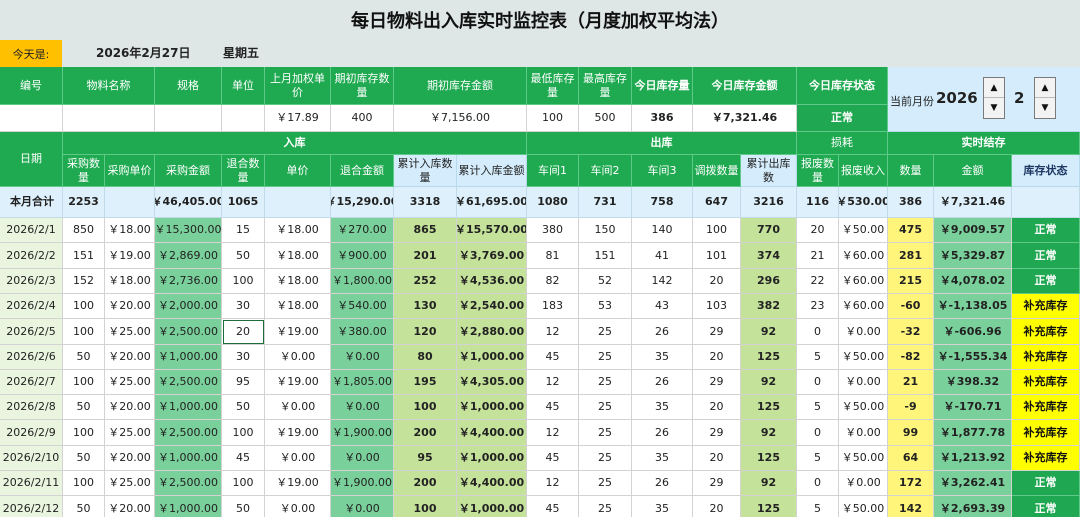 The image size is (1080, 517). Describe the element at coordinates (362, 230) in the screenshot. I see `cell-return-amount: ￥270.00` at that location.